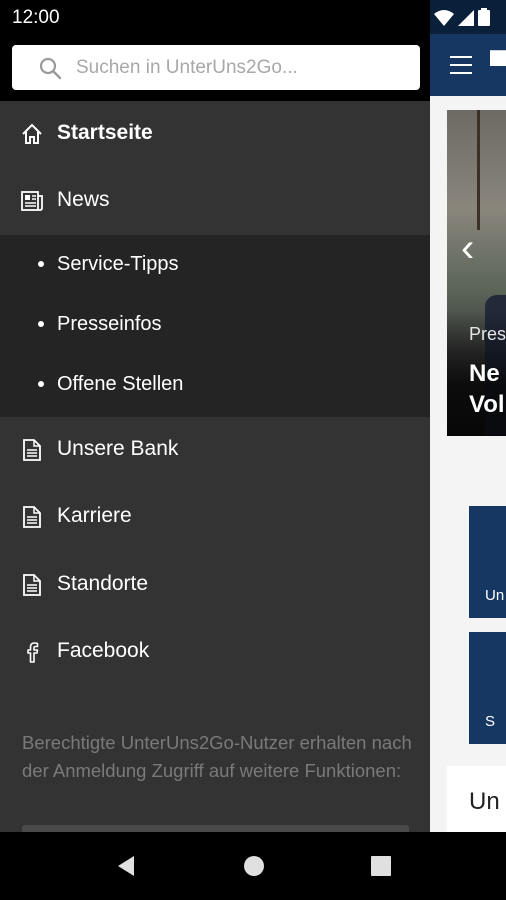 The image size is (506, 900). What do you see at coordinates (476, 799) in the screenshot?
I see `app-section-card: Un` at bounding box center [476, 799].